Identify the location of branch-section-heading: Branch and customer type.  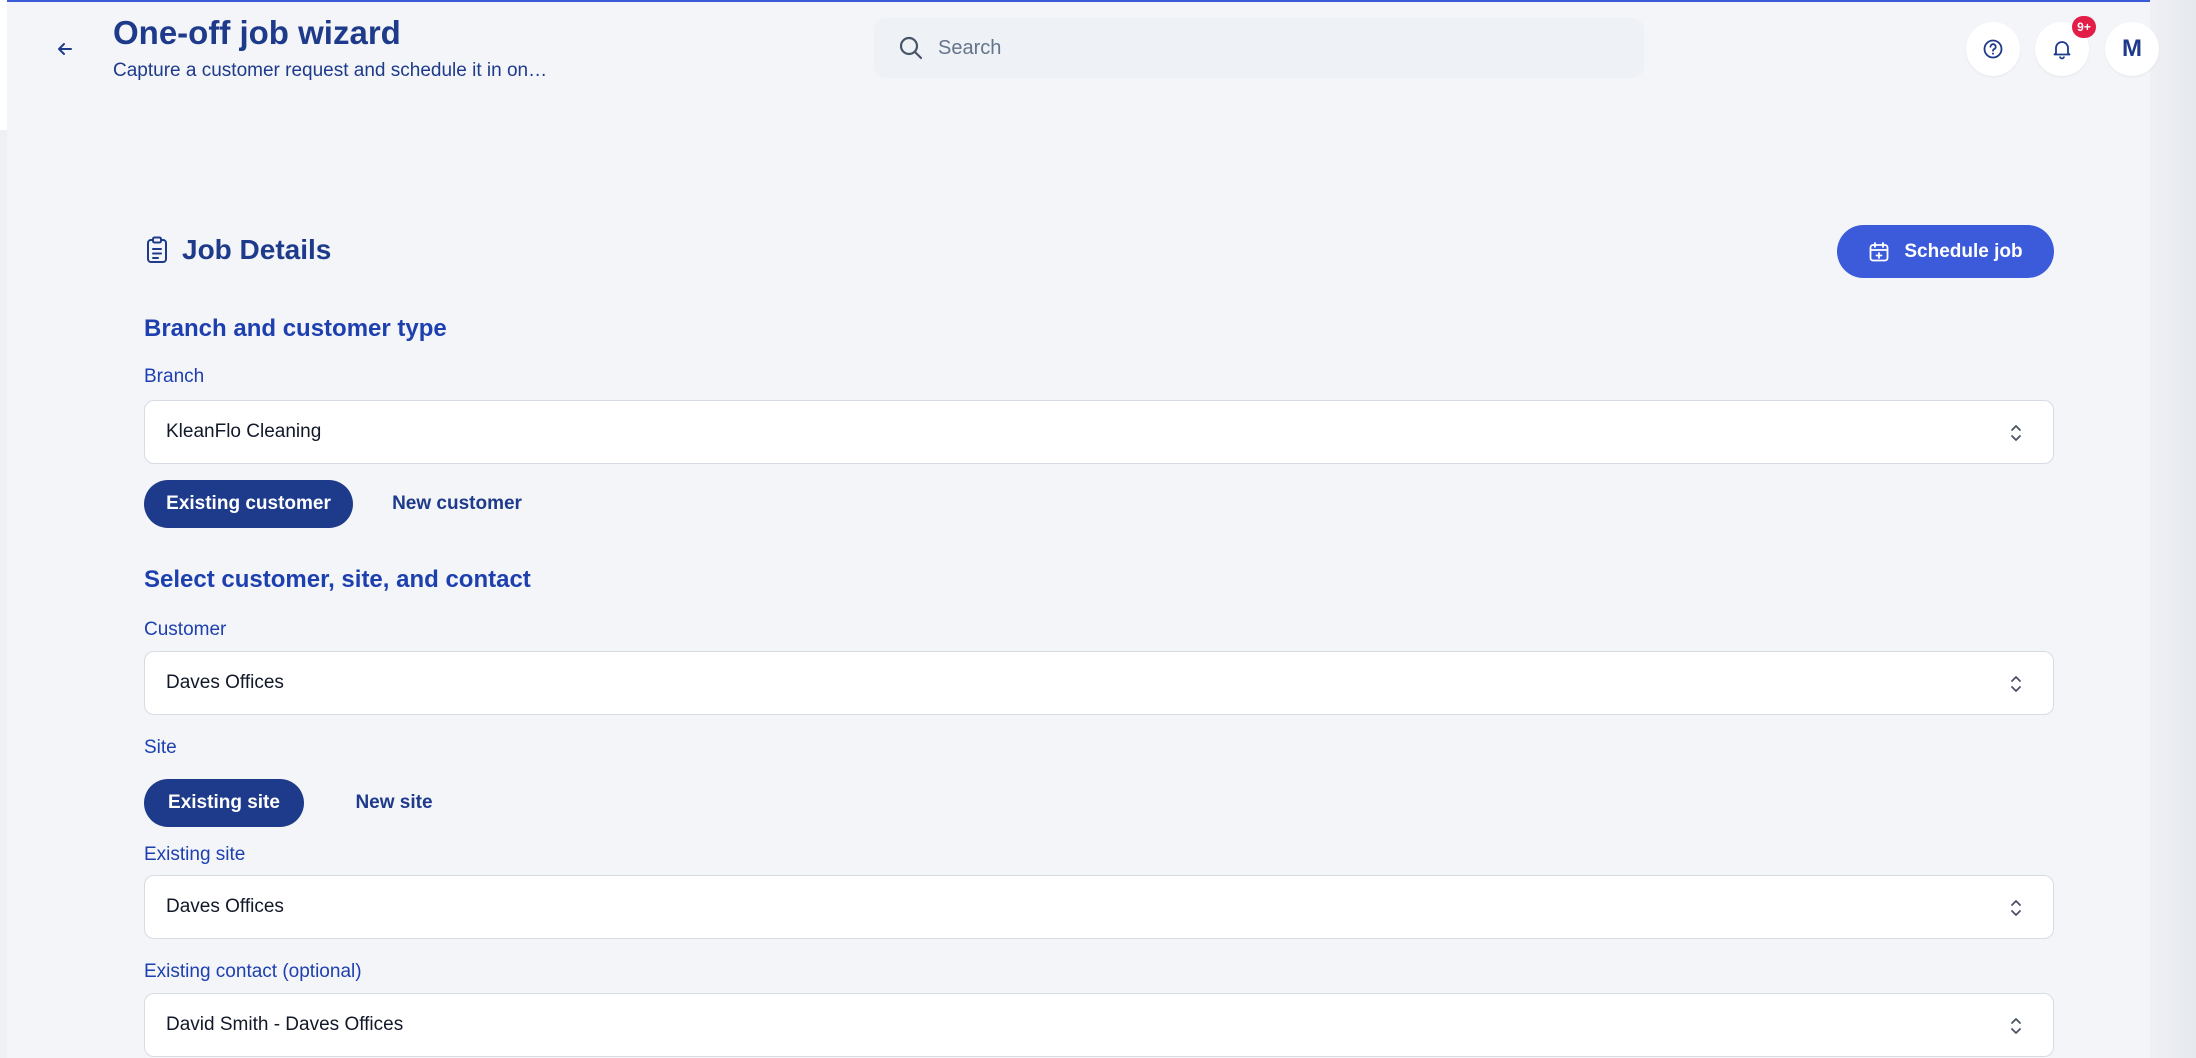
(295, 328).